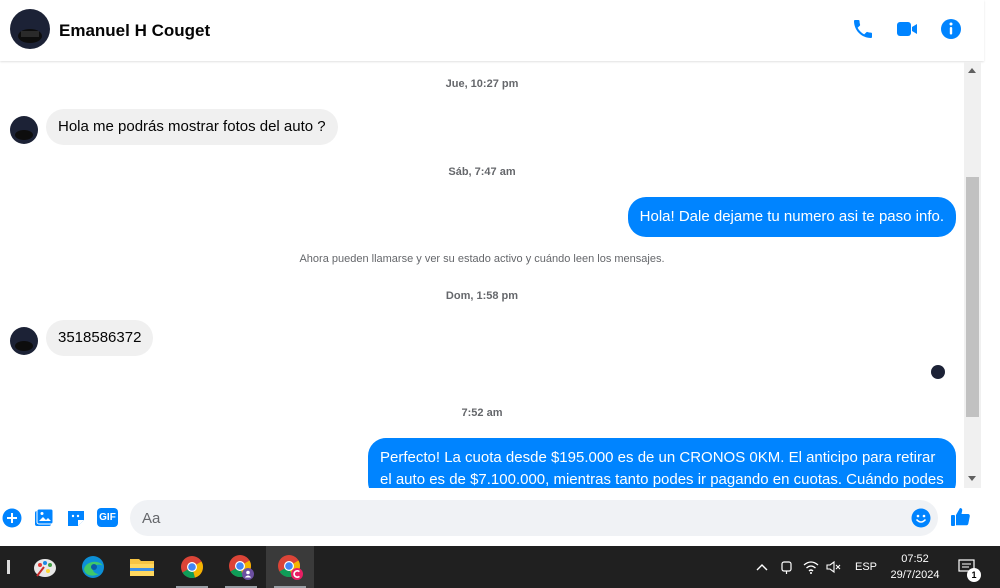 This screenshot has width=1000, height=588. What do you see at coordinates (915, 567) in the screenshot?
I see `system-clock: 07:52 29/7/2024` at bounding box center [915, 567].